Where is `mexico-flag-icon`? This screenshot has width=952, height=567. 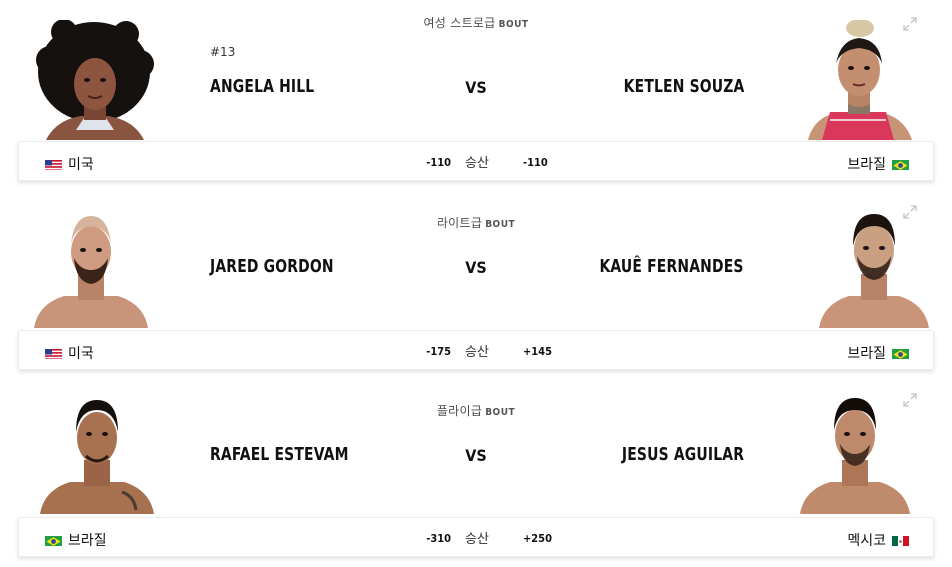
mexico-flag-icon is located at coordinates (900, 540).